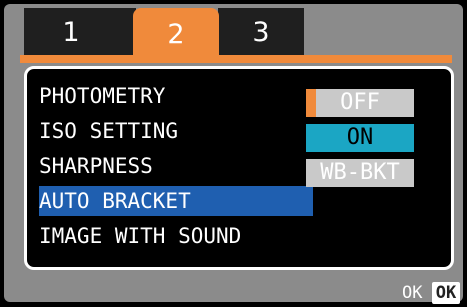 Image resolution: width=467 pixels, height=307 pixels. Describe the element at coordinates (176, 236) in the screenshot. I see `menu-item-image-with-sound: IMAGE WITH SOUND` at that location.